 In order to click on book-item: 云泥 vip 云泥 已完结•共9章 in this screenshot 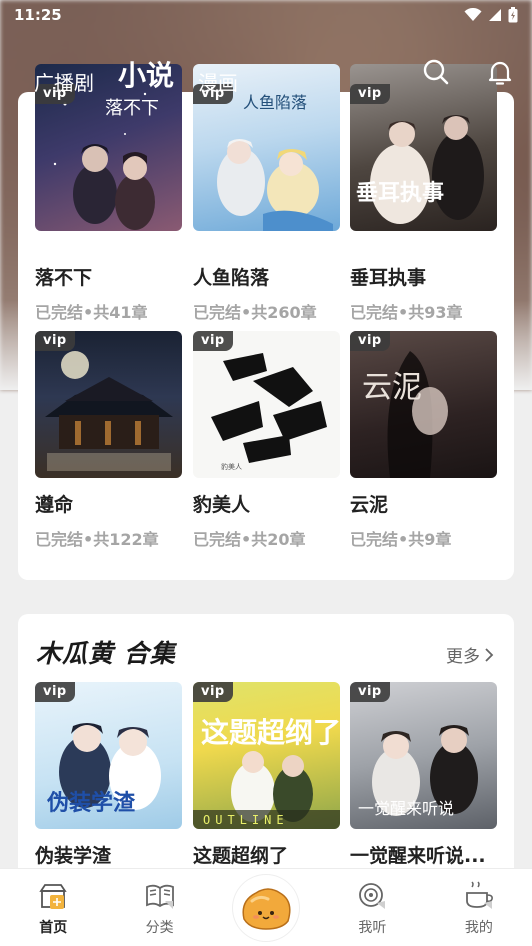, I will do `click(423, 440)`.